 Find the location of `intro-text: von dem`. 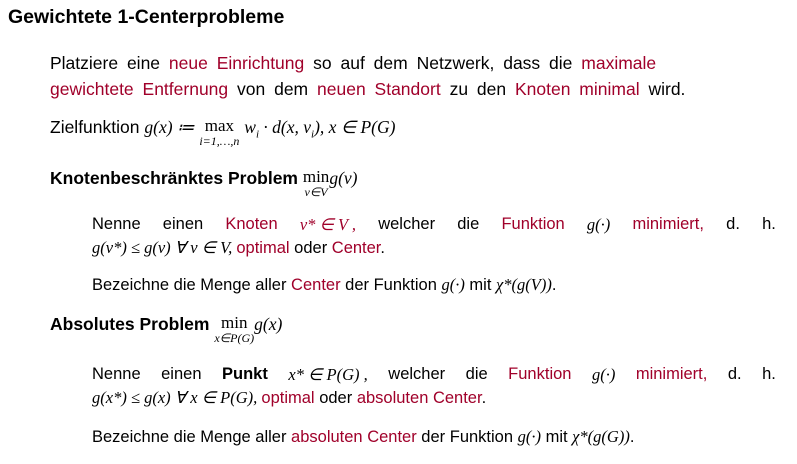

intro-text: von dem is located at coordinates (273, 89).